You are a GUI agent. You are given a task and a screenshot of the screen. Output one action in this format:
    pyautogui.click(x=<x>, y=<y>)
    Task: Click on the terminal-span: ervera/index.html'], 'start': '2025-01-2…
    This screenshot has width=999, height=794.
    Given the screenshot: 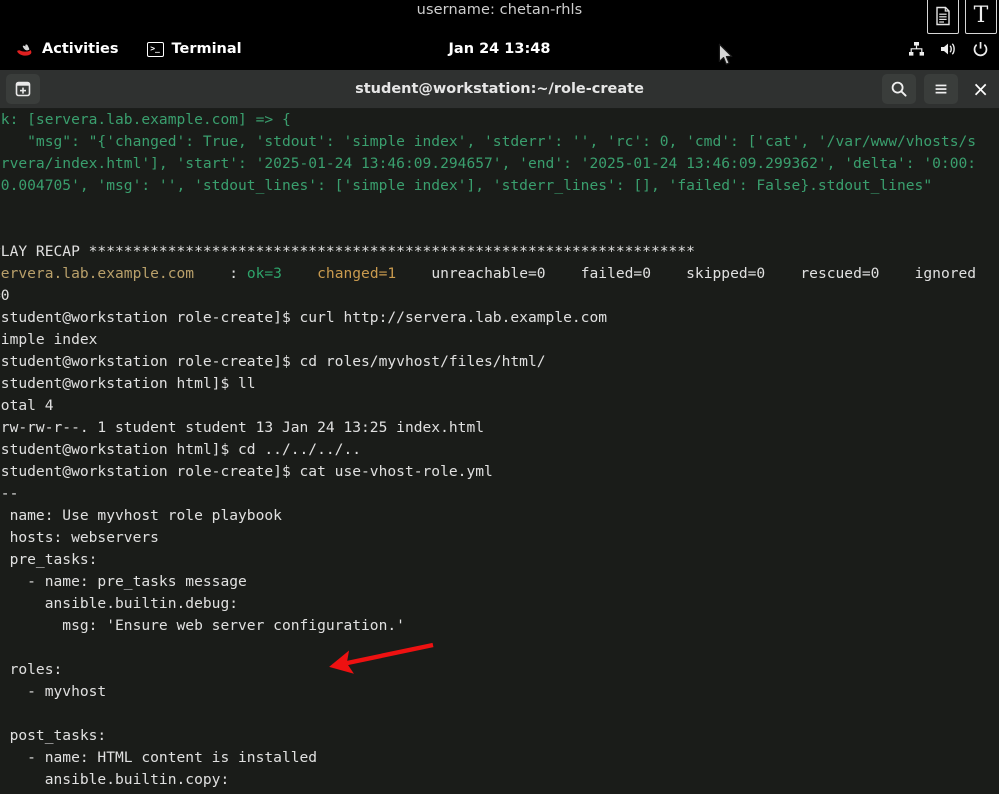 What is the action you would take?
    pyautogui.click(x=488, y=163)
    